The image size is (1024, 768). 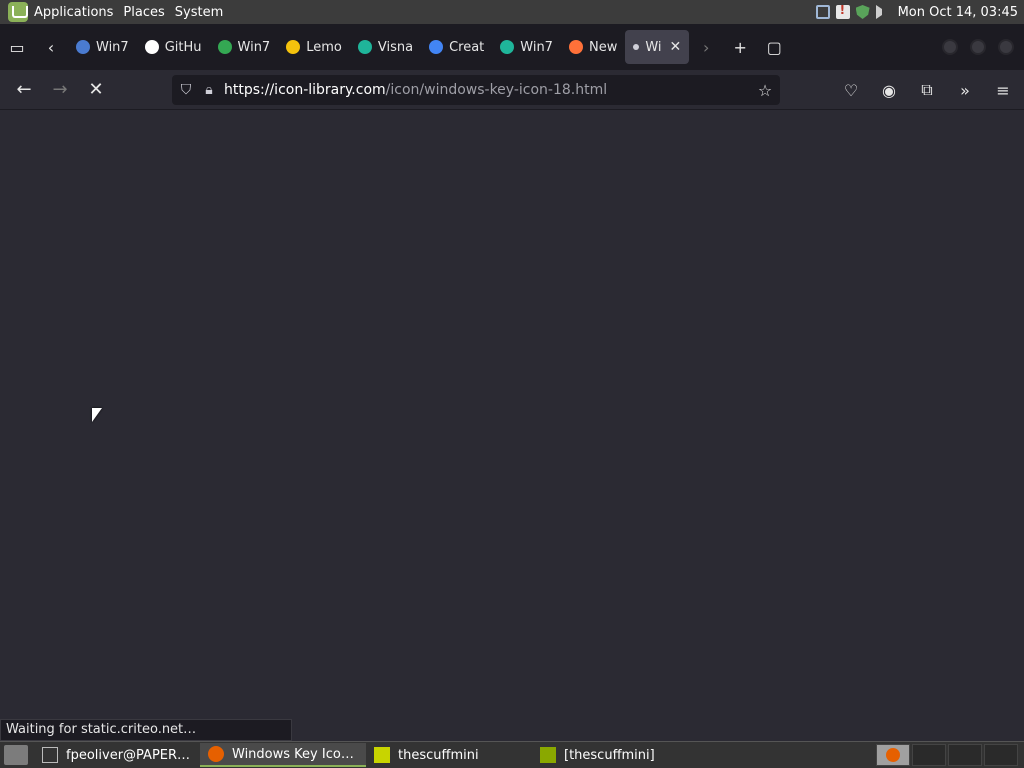 I want to click on loading-favicon-icon, so click(x=636, y=47).